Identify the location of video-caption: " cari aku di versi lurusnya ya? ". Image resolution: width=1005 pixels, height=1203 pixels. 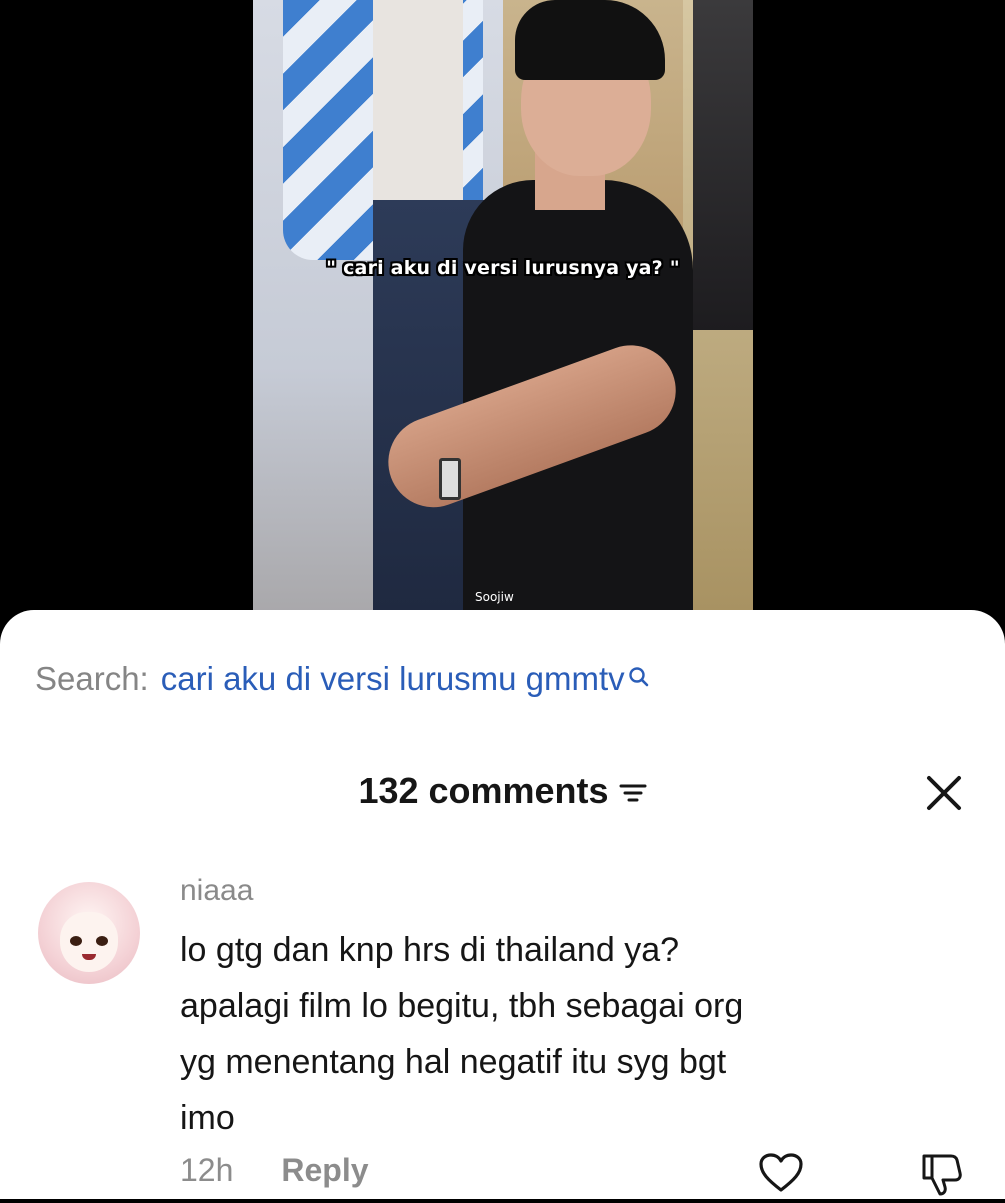
(503, 268).